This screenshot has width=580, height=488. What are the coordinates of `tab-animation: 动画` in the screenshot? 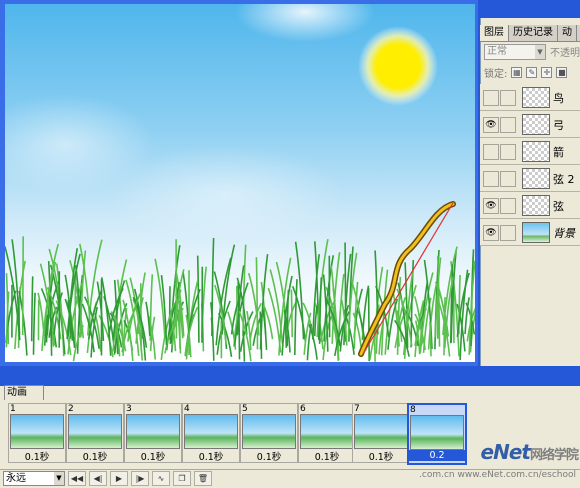 It's located at (24, 392).